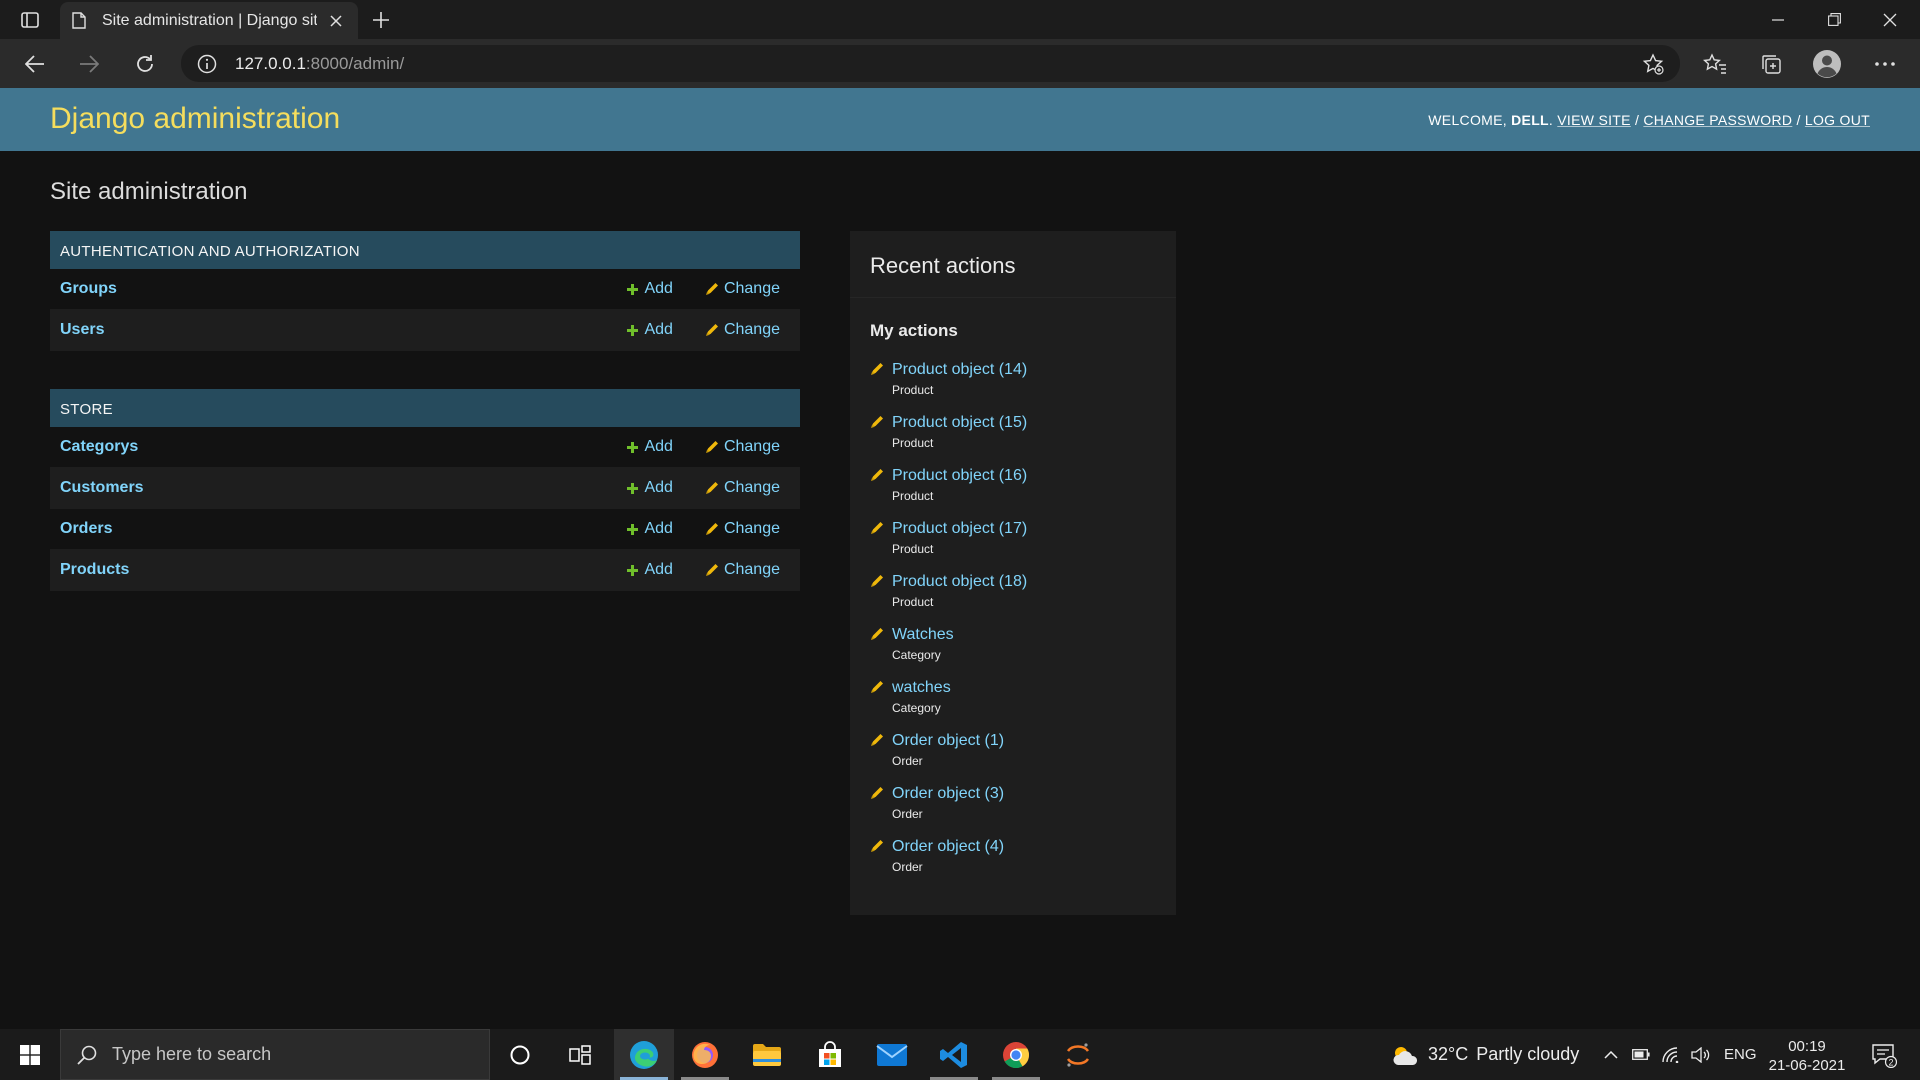 The height and width of the screenshot is (1080, 1920). Describe the element at coordinates (1740, 1054) in the screenshot. I see `language-indicator: ENG` at that location.